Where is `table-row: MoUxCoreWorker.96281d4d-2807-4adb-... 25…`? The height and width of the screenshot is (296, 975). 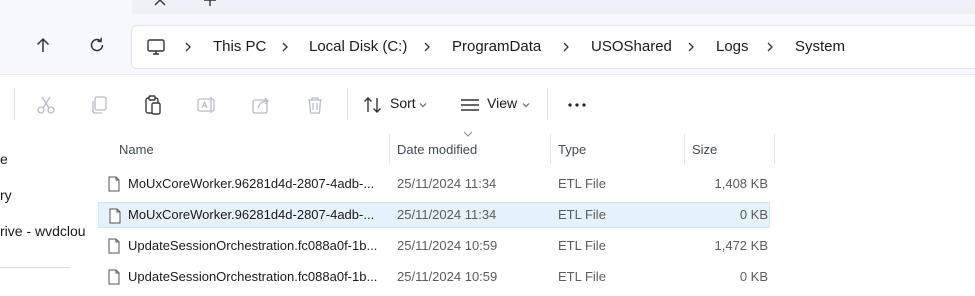 table-row: MoUxCoreWorker.96281d4d-2807-4adb-... 25… is located at coordinates (434, 184).